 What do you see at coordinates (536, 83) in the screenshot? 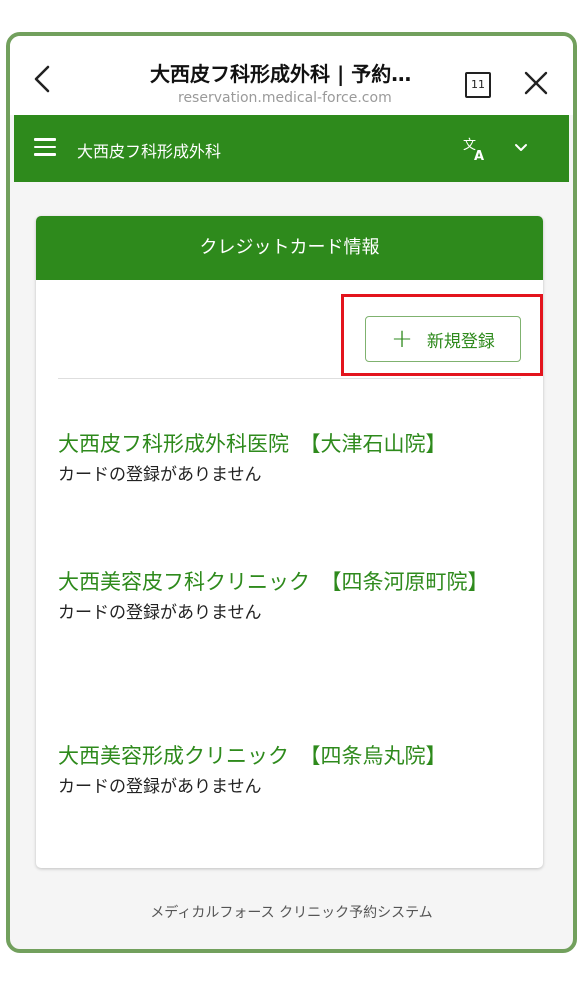
I see `close-icon` at bounding box center [536, 83].